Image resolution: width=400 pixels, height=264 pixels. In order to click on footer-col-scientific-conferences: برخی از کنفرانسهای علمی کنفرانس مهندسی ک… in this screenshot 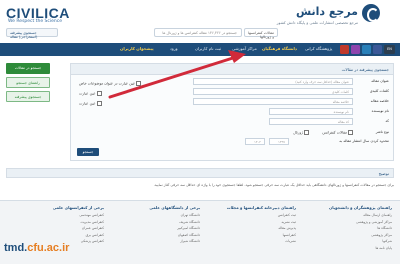, I will do `click(60, 225)`.